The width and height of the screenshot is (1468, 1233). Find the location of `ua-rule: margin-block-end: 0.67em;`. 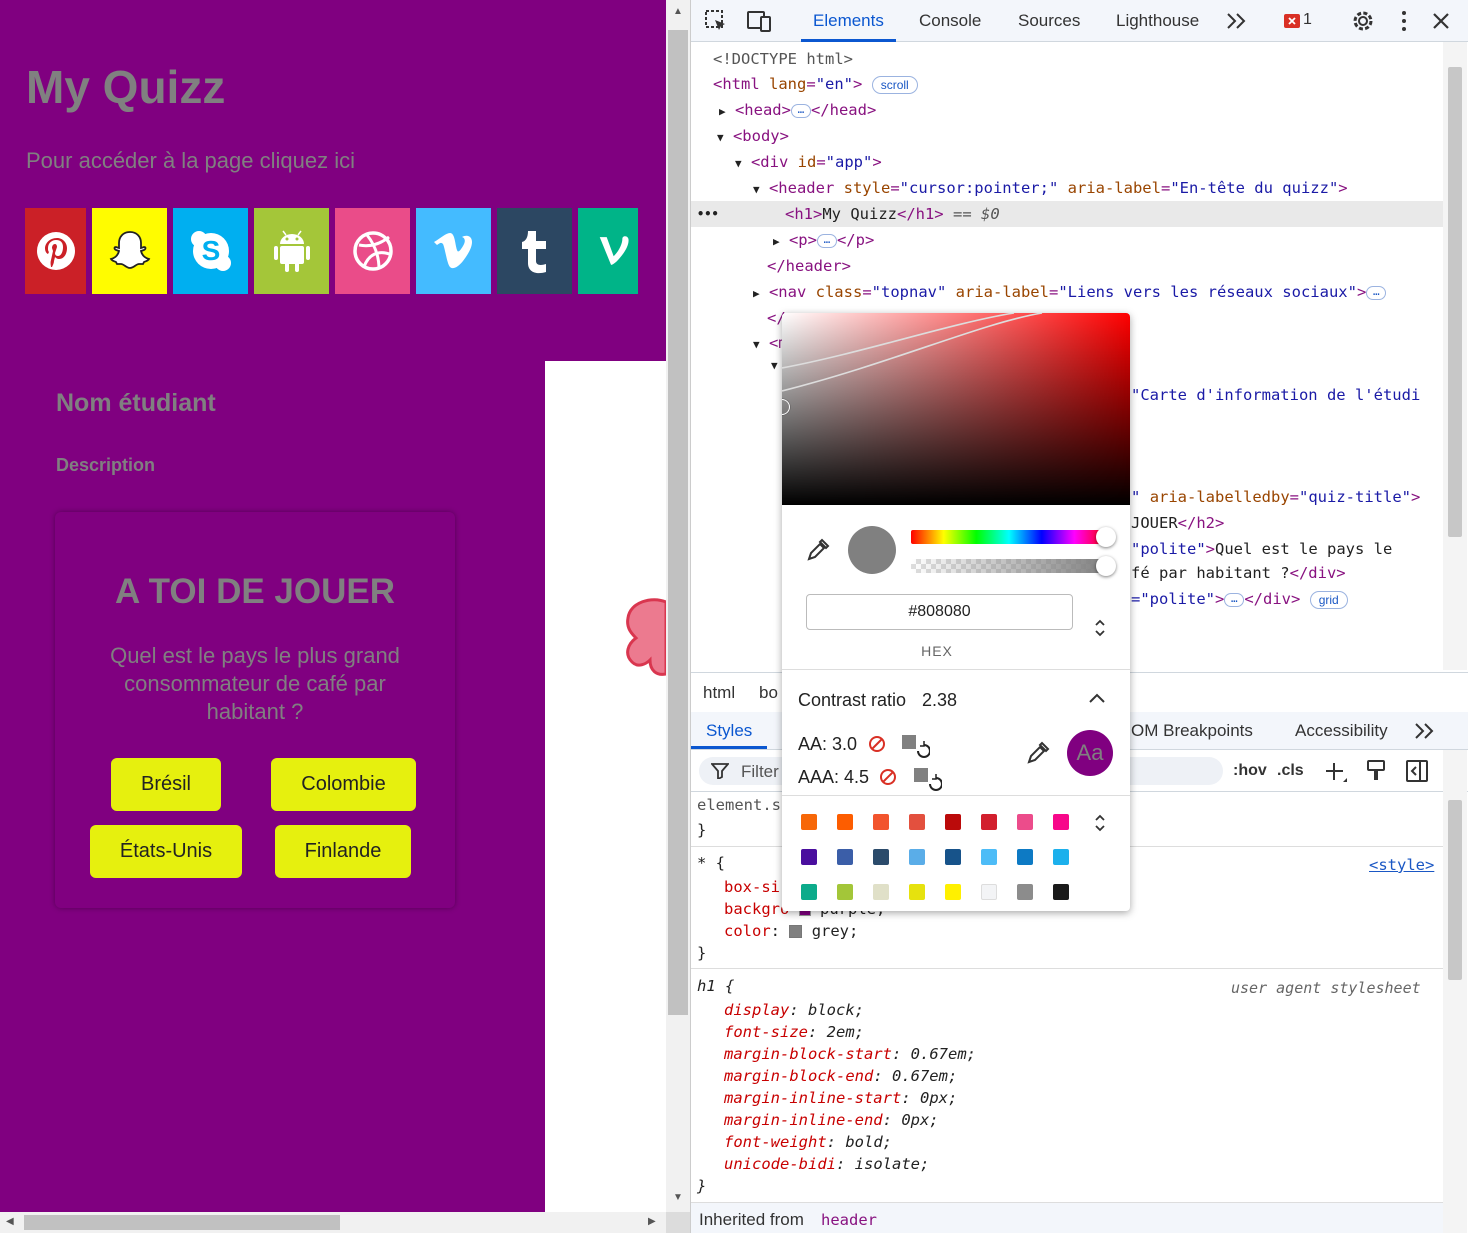

ua-rule: margin-block-end: 0.67em; is located at coordinates (840, 1076).